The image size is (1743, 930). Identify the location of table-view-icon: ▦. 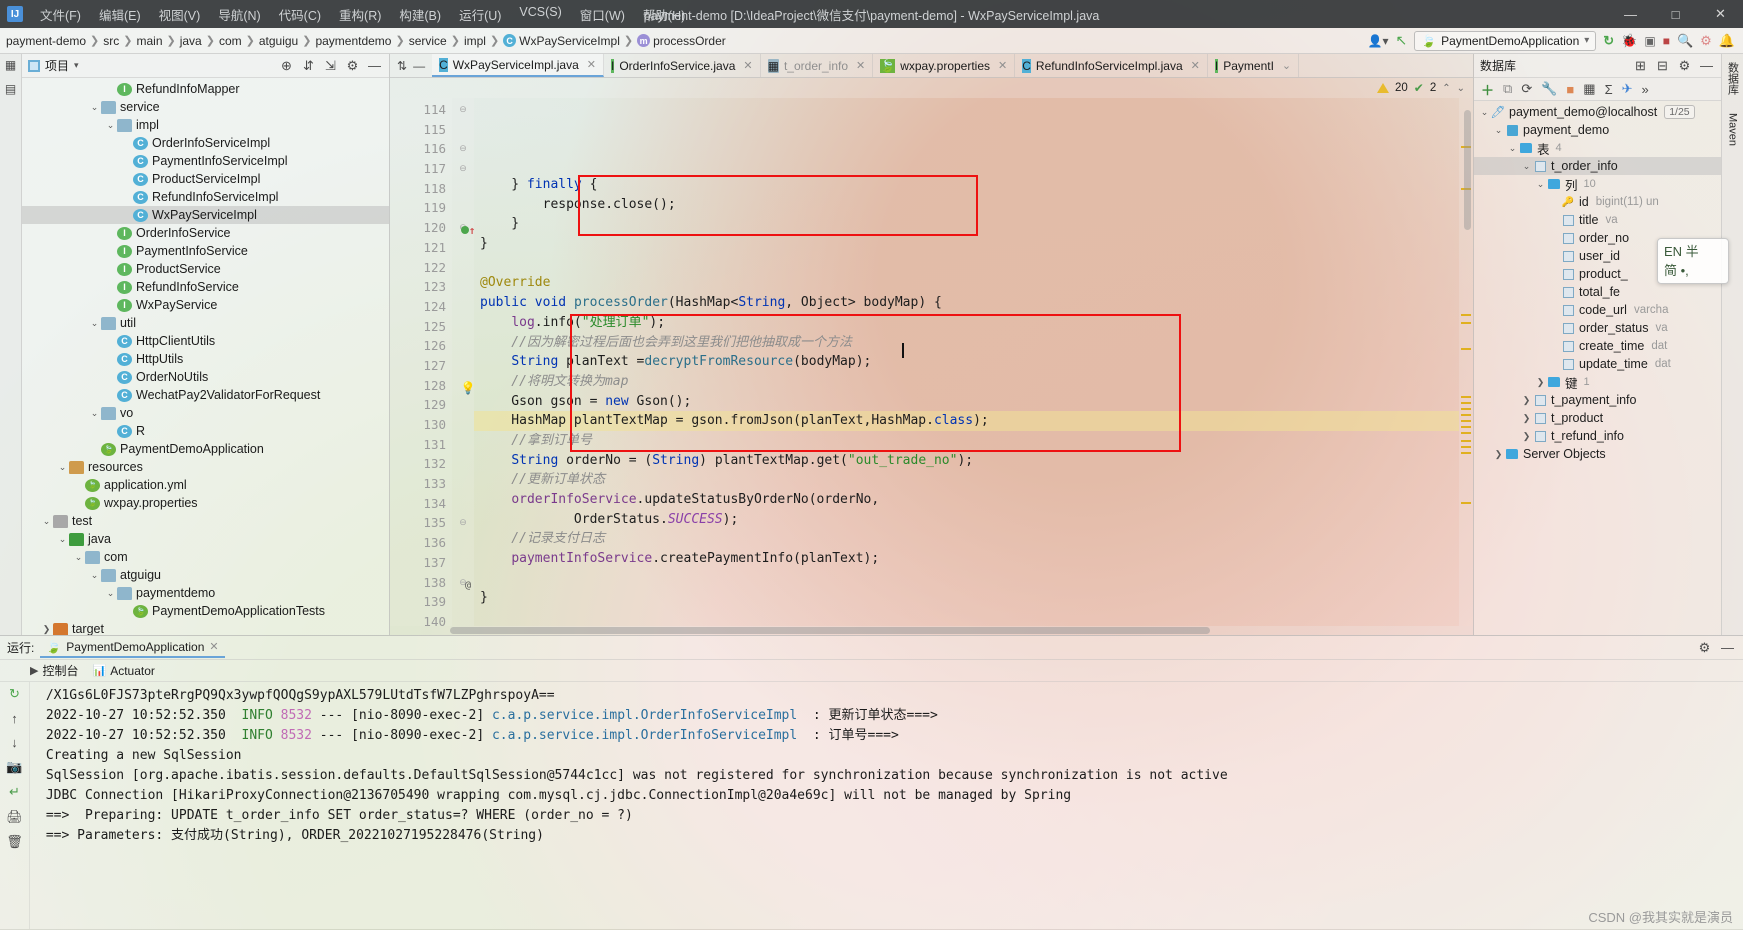
(1589, 89).